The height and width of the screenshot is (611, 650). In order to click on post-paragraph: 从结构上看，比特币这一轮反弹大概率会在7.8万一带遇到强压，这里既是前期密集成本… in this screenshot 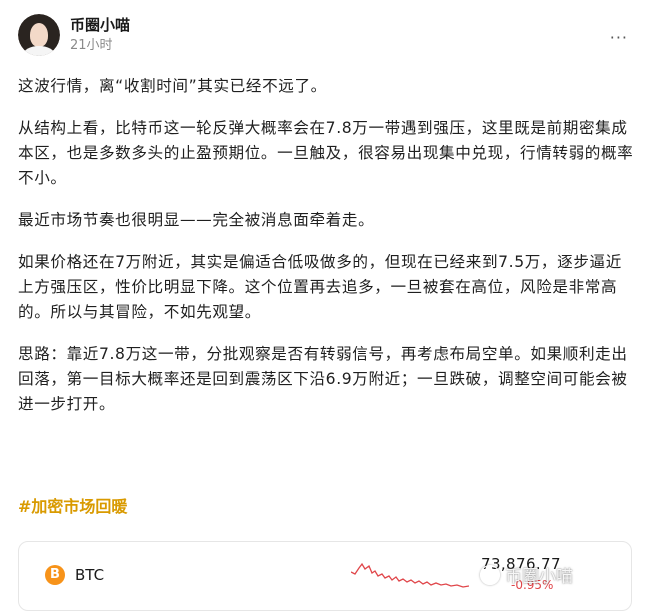, I will do `click(326, 153)`.